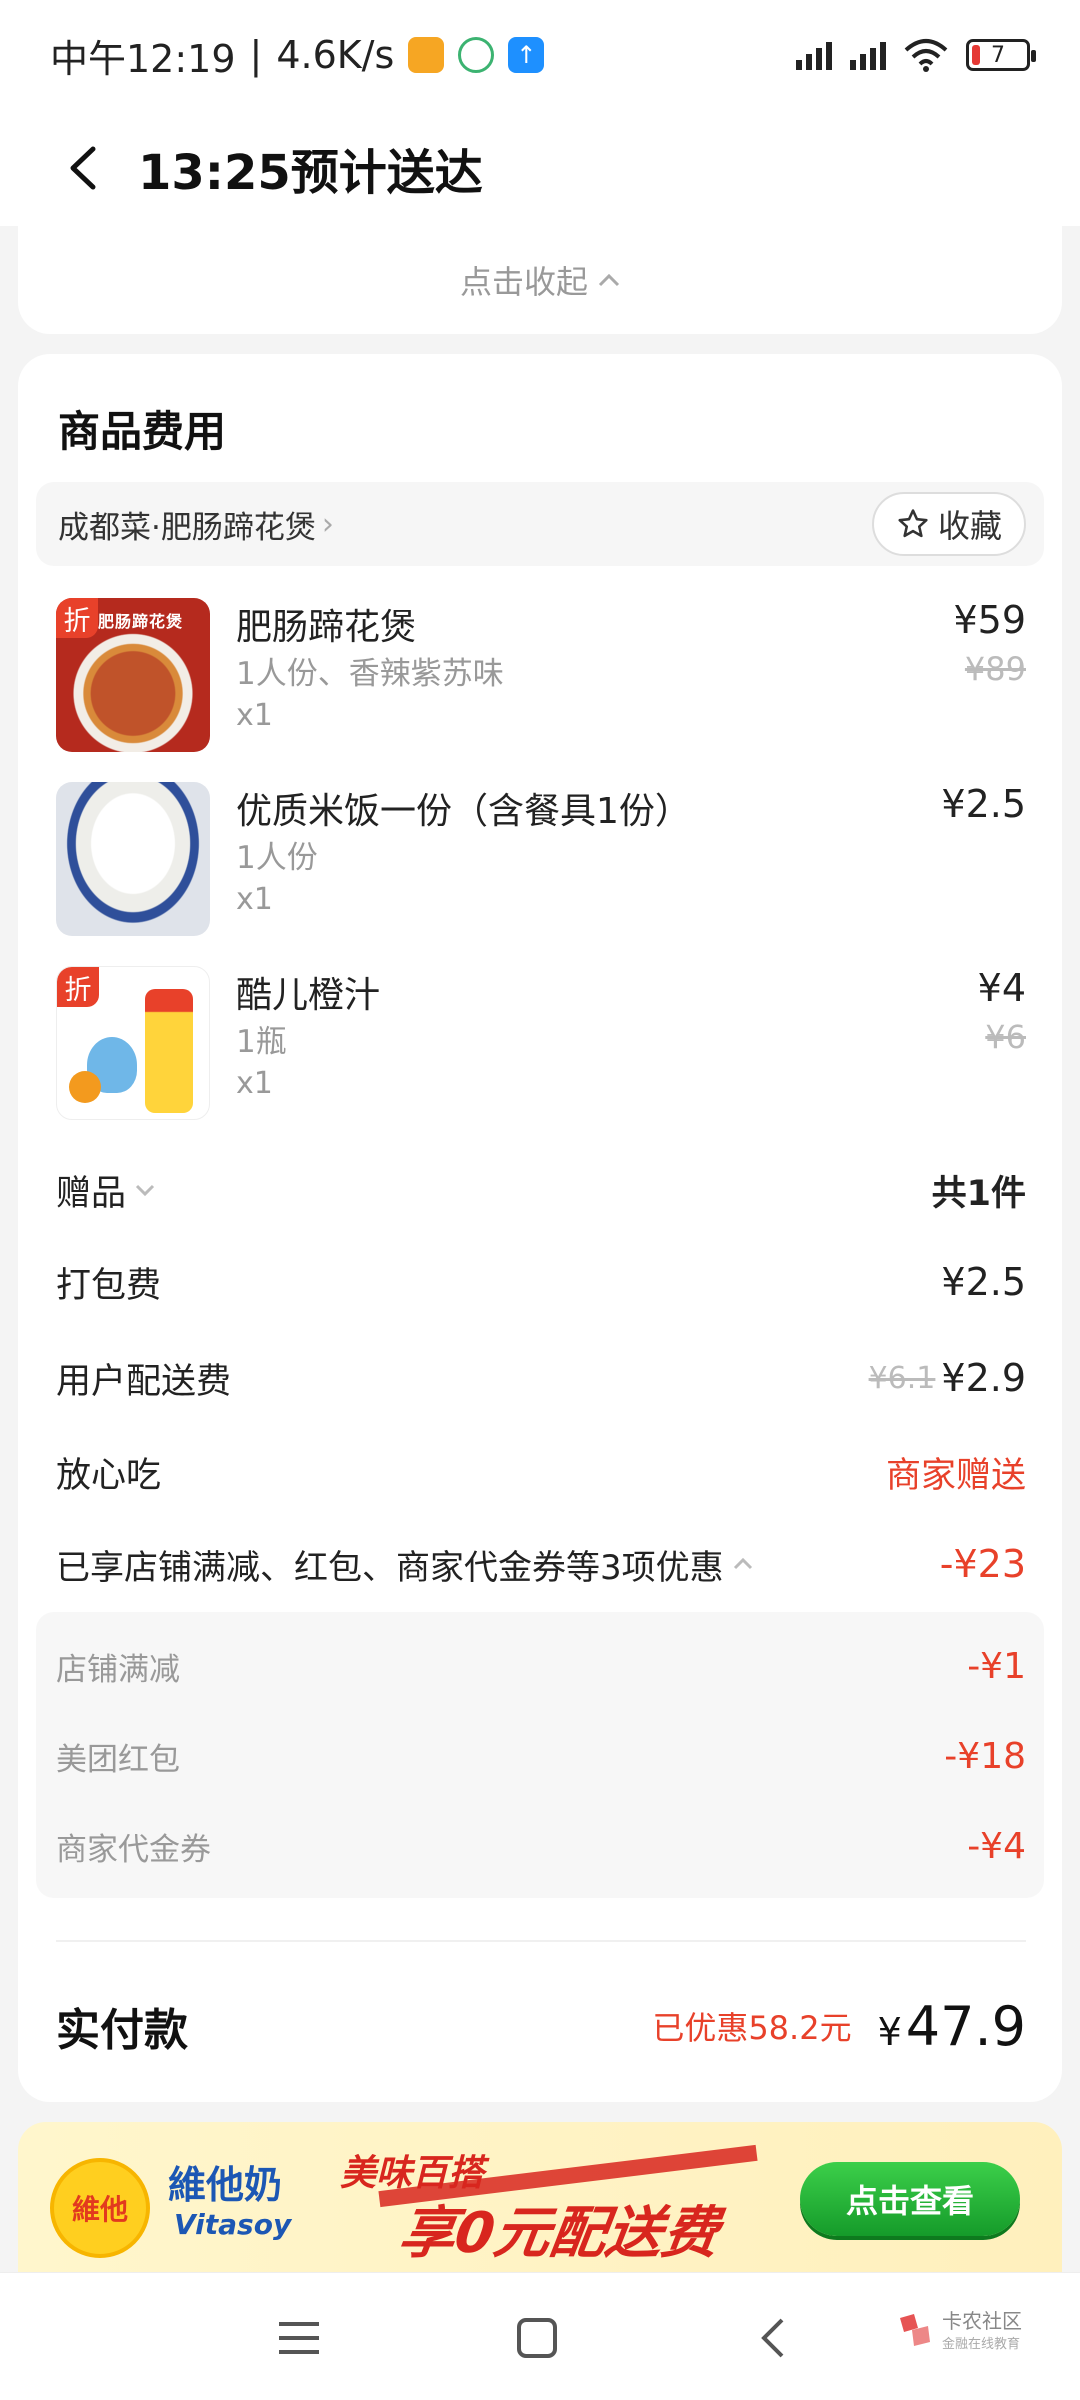 The image size is (1080, 2400). What do you see at coordinates (277, 858) in the screenshot?
I see `item-spec: 1人份` at bounding box center [277, 858].